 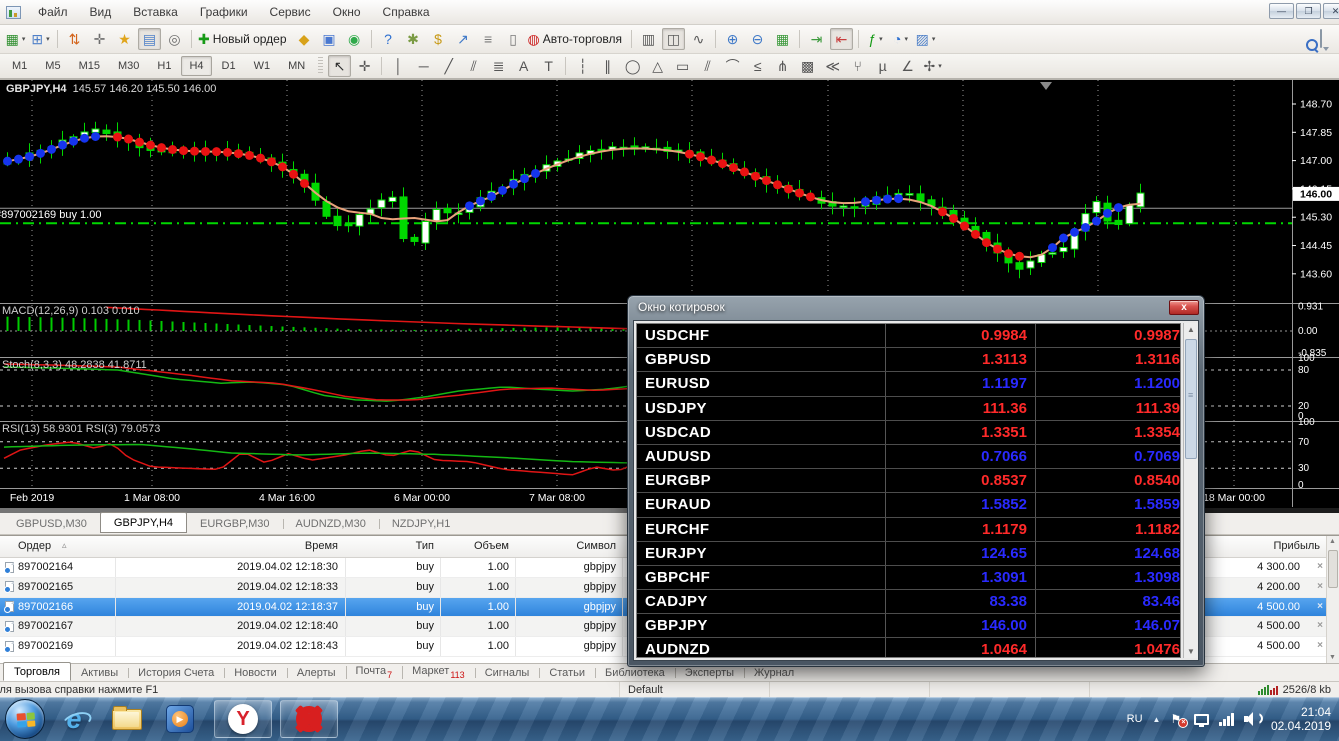 What do you see at coordinates (513, 39) in the screenshot?
I see `print-preview-button: ▯` at bounding box center [513, 39].